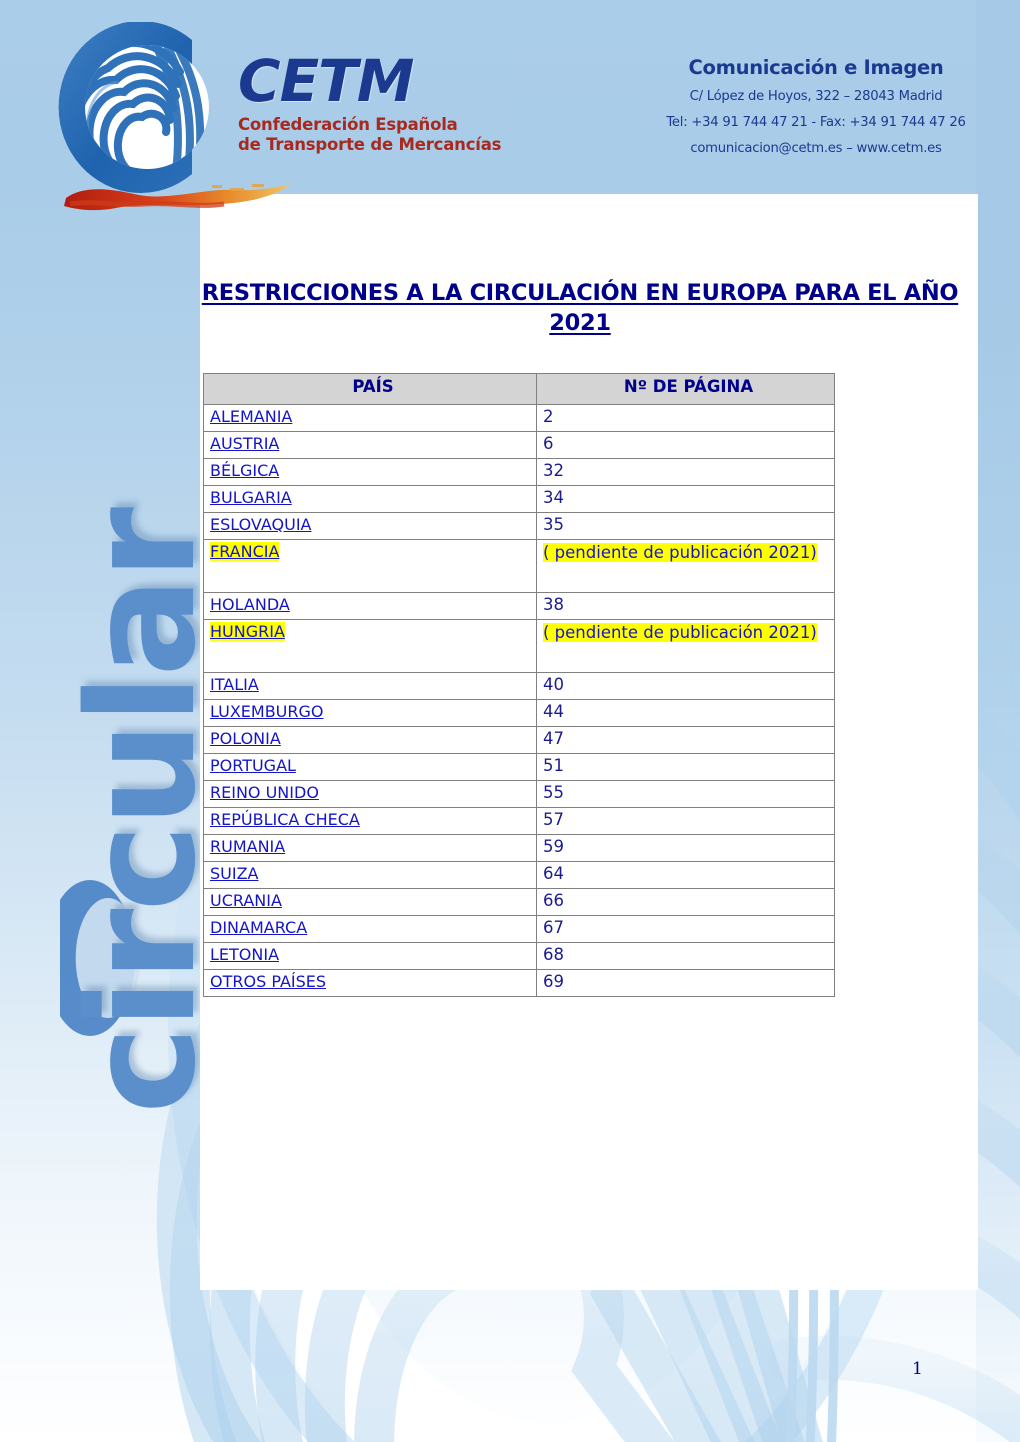  I want to click on table-row: LUXEMBURGO 44, so click(519, 713).